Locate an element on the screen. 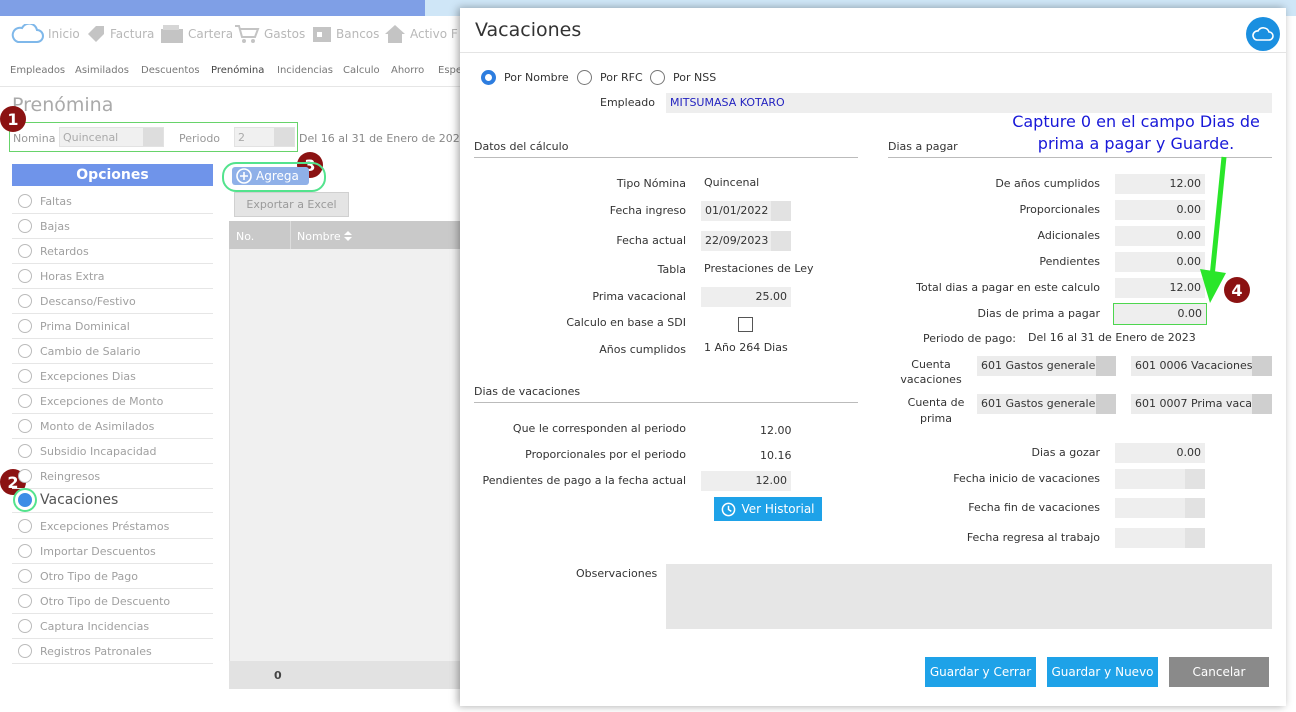 Image resolution: width=1296 pixels, height=712 pixels. fecha-actual-field: 22/09/2023 is located at coordinates (746, 241).